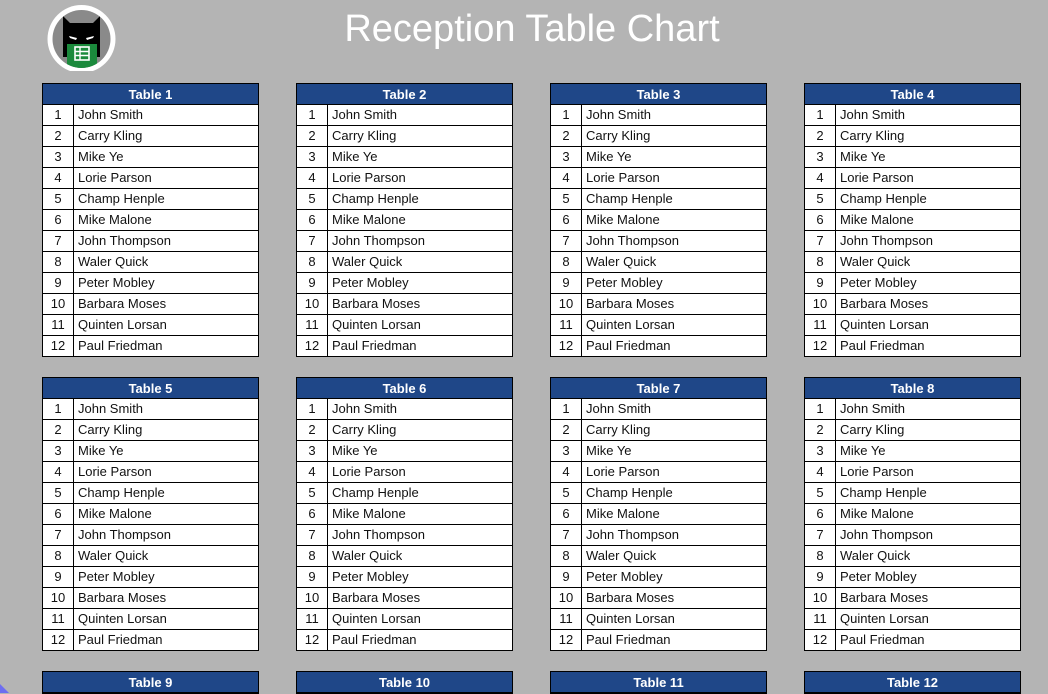  What do you see at coordinates (312, 304) in the screenshot?
I see `seat-number: 10` at bounding box center [312, 304].